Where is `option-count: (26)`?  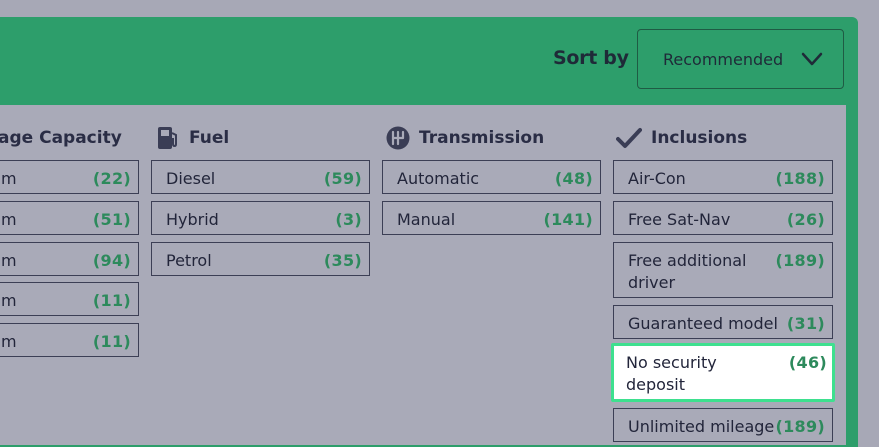
option-count: (26) is located at coordinates (805, 219).